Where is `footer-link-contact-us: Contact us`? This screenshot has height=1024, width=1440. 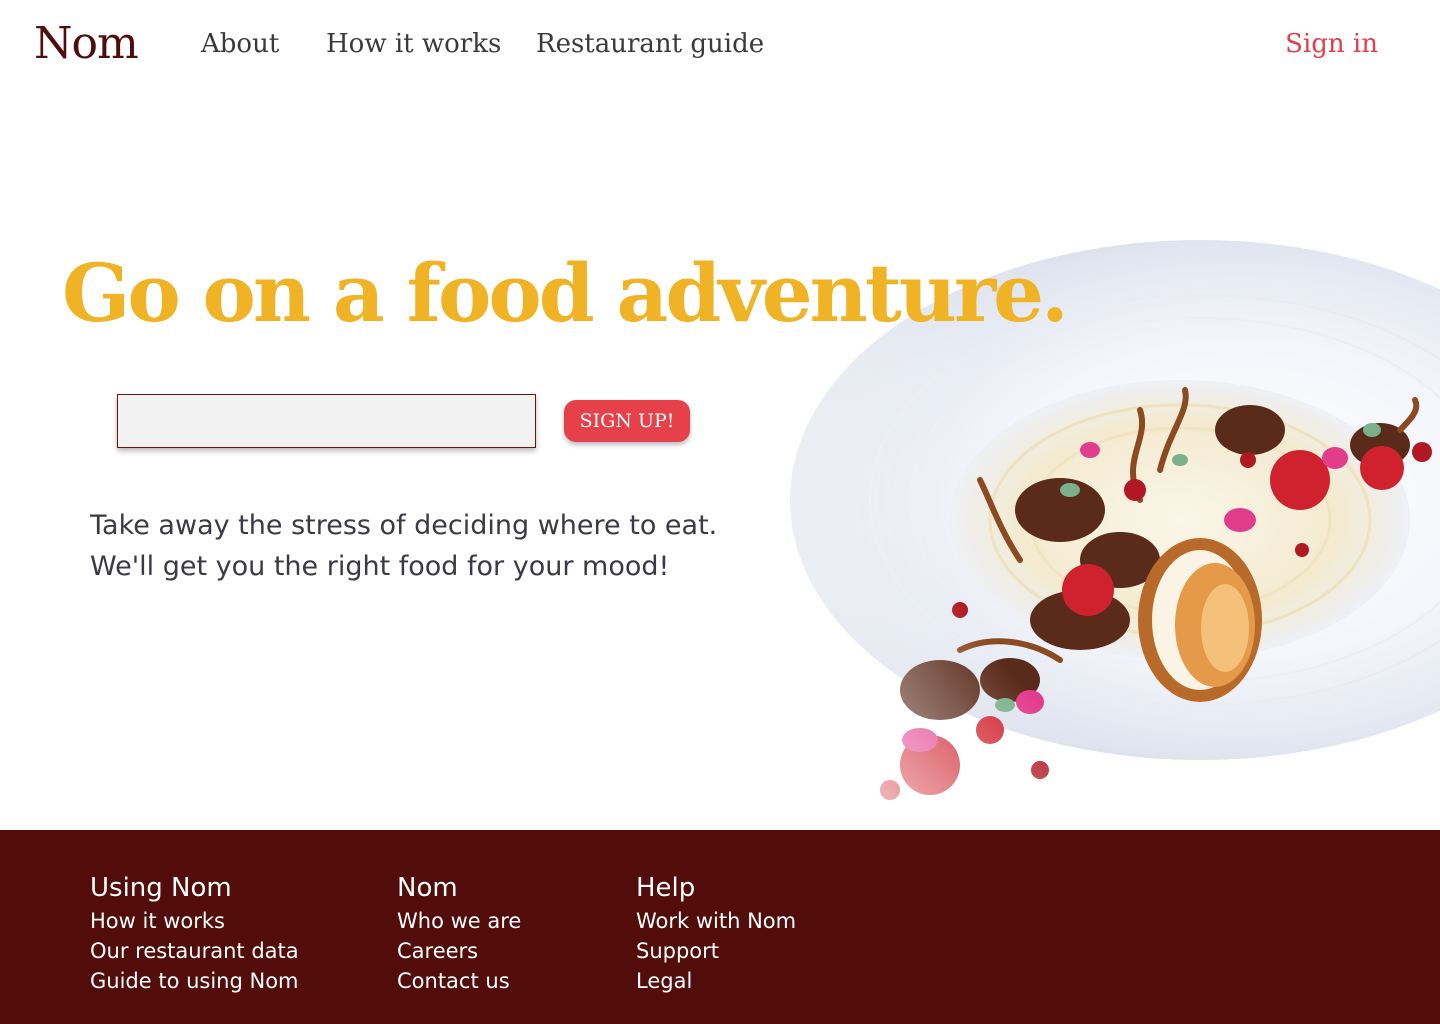
footer-link-contact-us: Contact us is located at coordinates (459, 981).